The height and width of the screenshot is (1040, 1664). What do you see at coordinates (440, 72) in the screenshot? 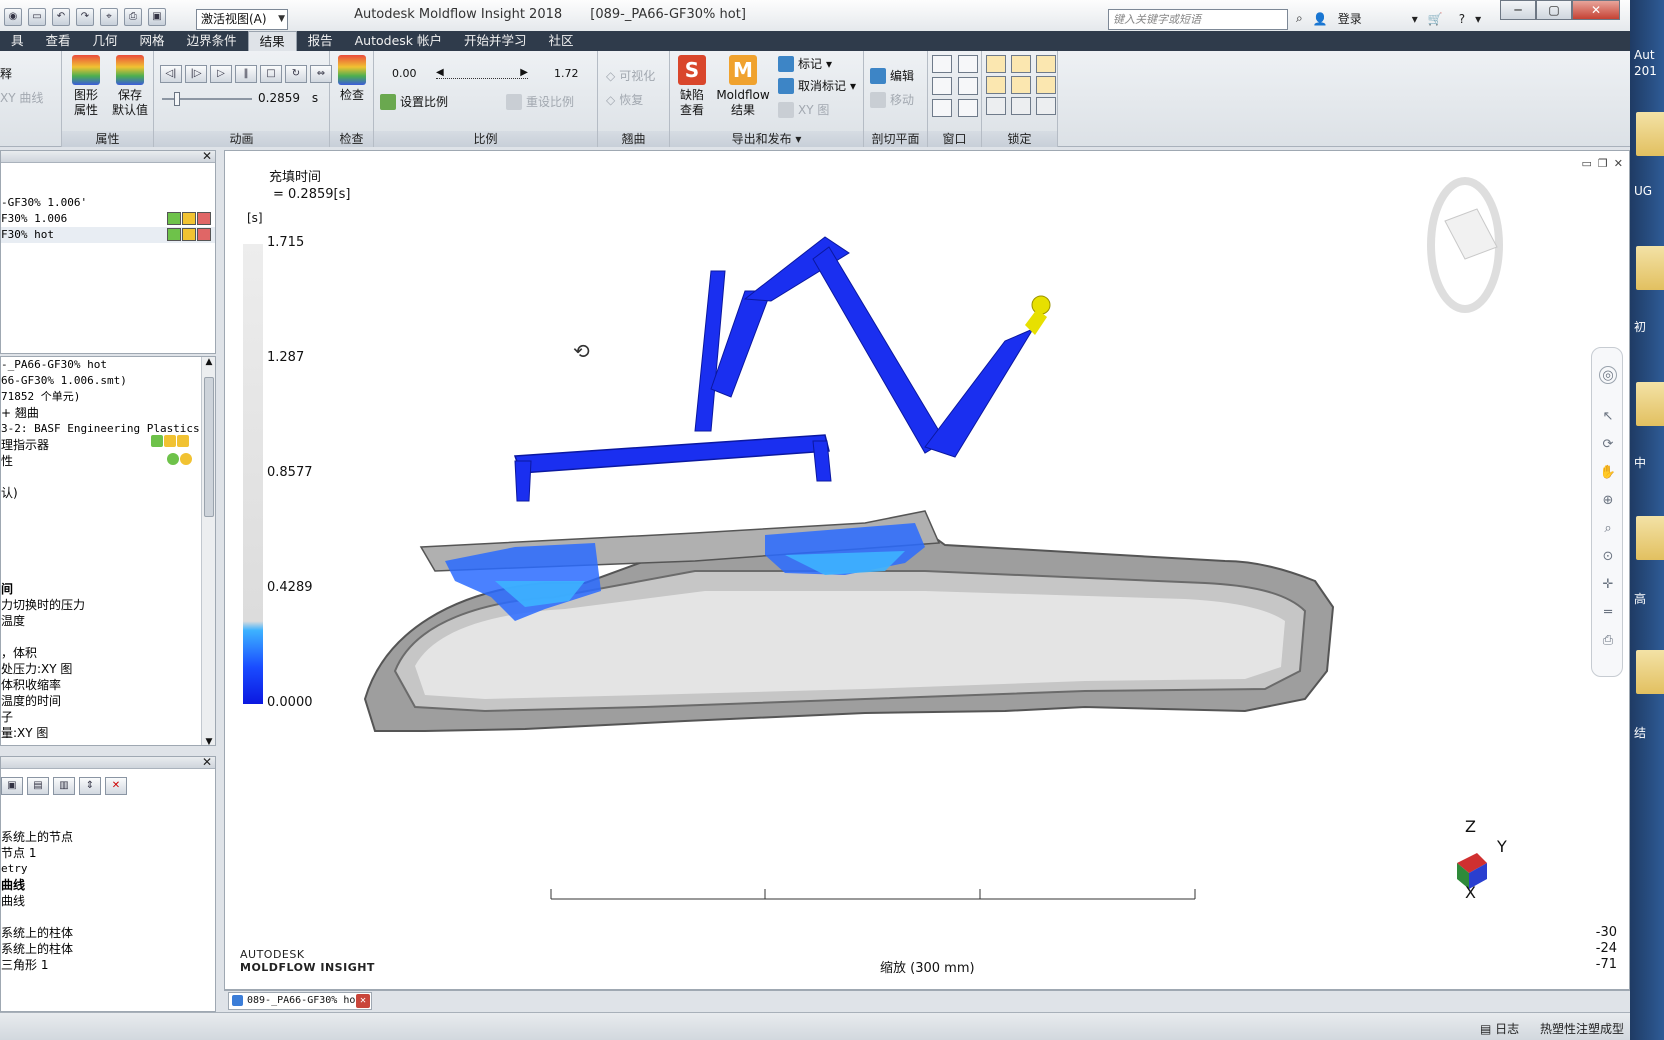
I see `scale-slider-left-thumb: ◀` at bounding box center [440, 72].